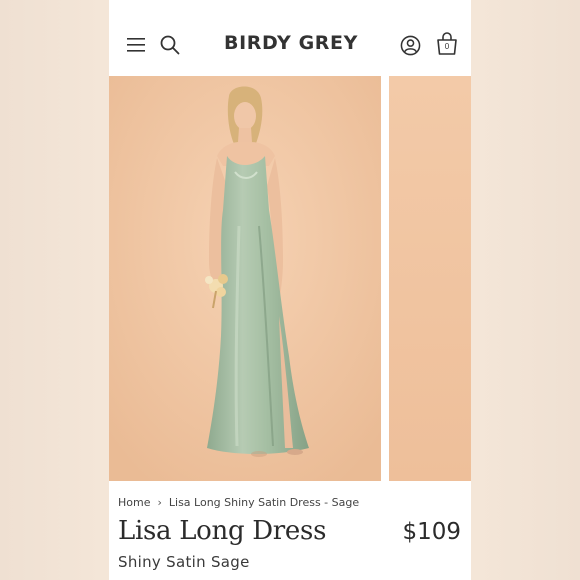 This screenshot has width=580, height=580. I want to click on bag-count-badge: 0, so click(447, 46).